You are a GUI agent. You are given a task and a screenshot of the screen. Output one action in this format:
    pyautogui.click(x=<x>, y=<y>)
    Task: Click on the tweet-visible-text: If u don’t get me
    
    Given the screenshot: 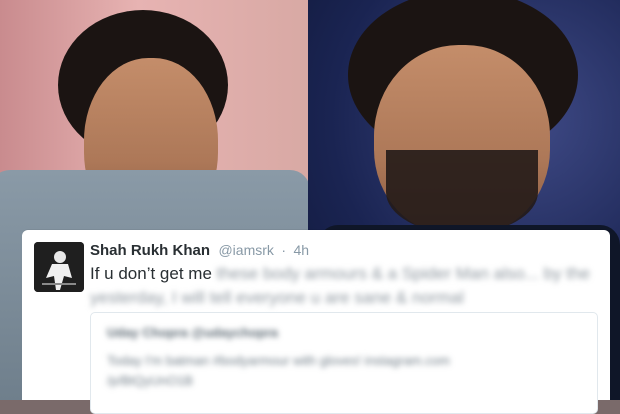 What is the action you would take?
    pyautogui.click(x=151, y=273)
    